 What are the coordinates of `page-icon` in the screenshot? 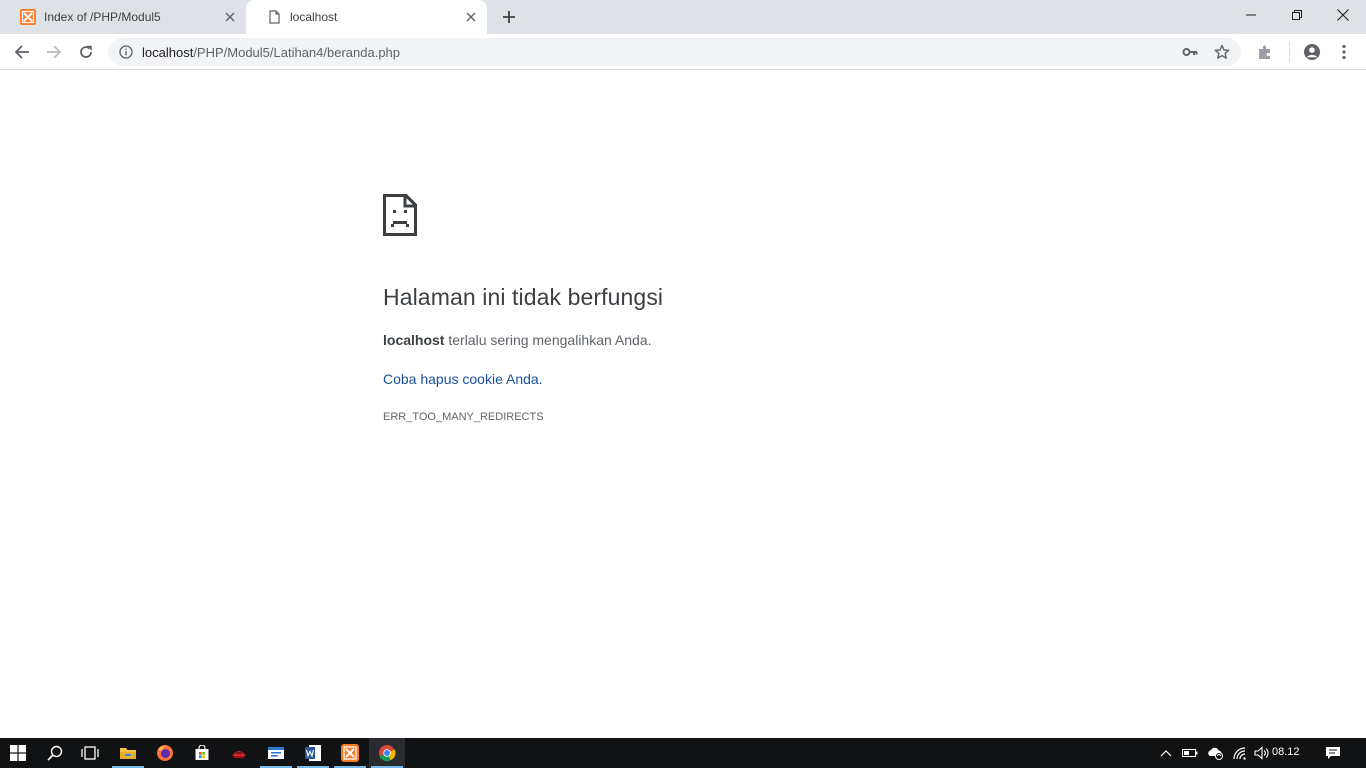 It's located at (274, 17).